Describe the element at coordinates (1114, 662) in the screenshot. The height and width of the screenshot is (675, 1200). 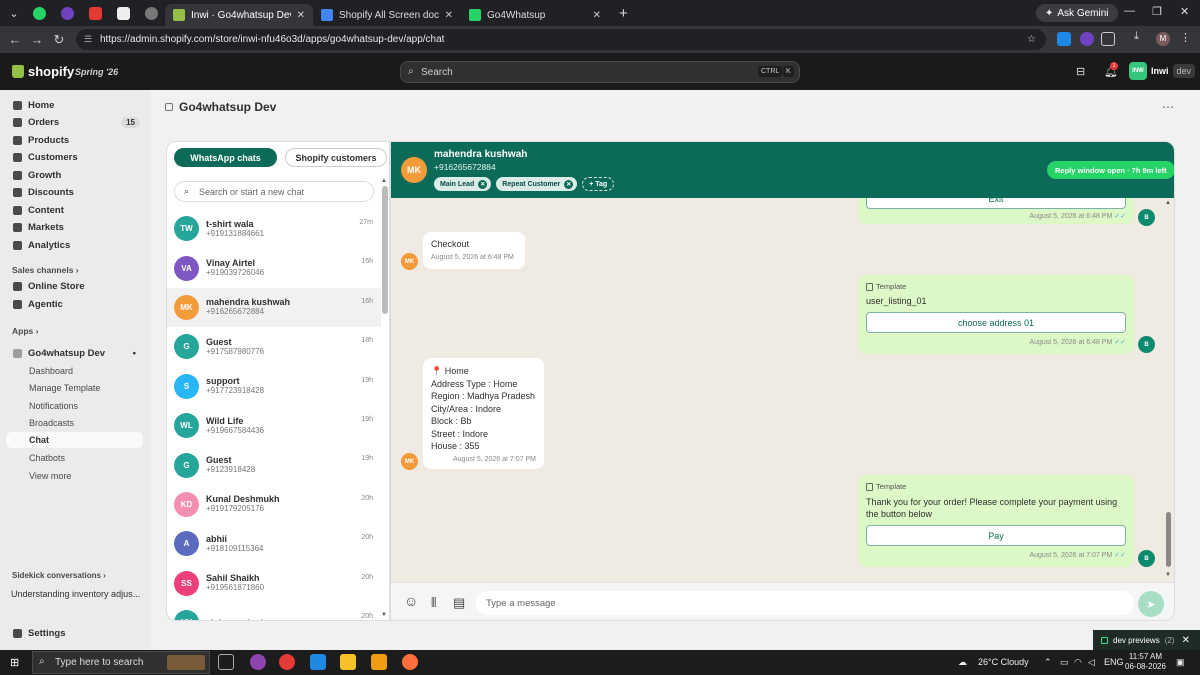
I see `language-indicator: ENG` at that location.